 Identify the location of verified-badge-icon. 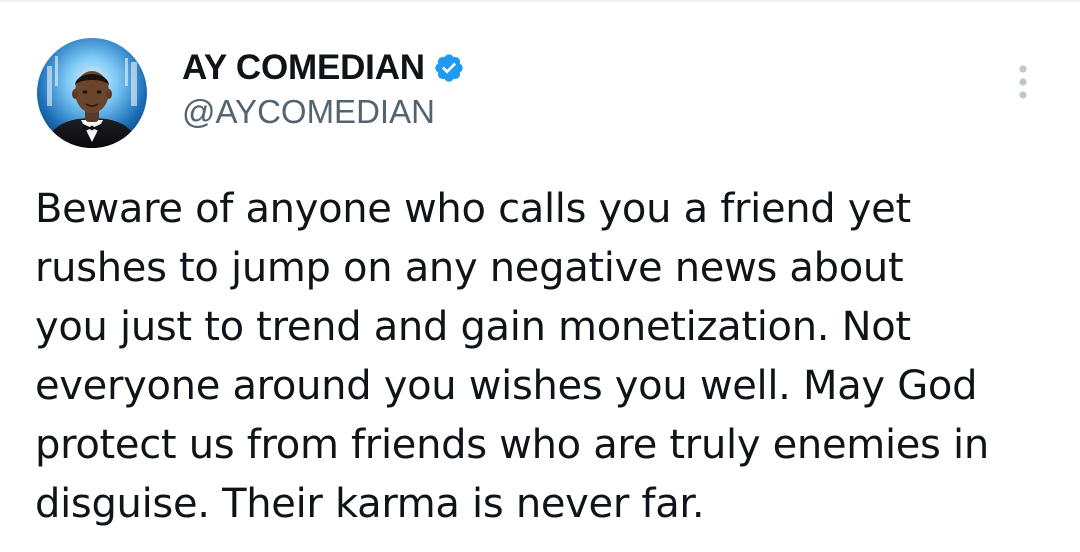
(449, 68).